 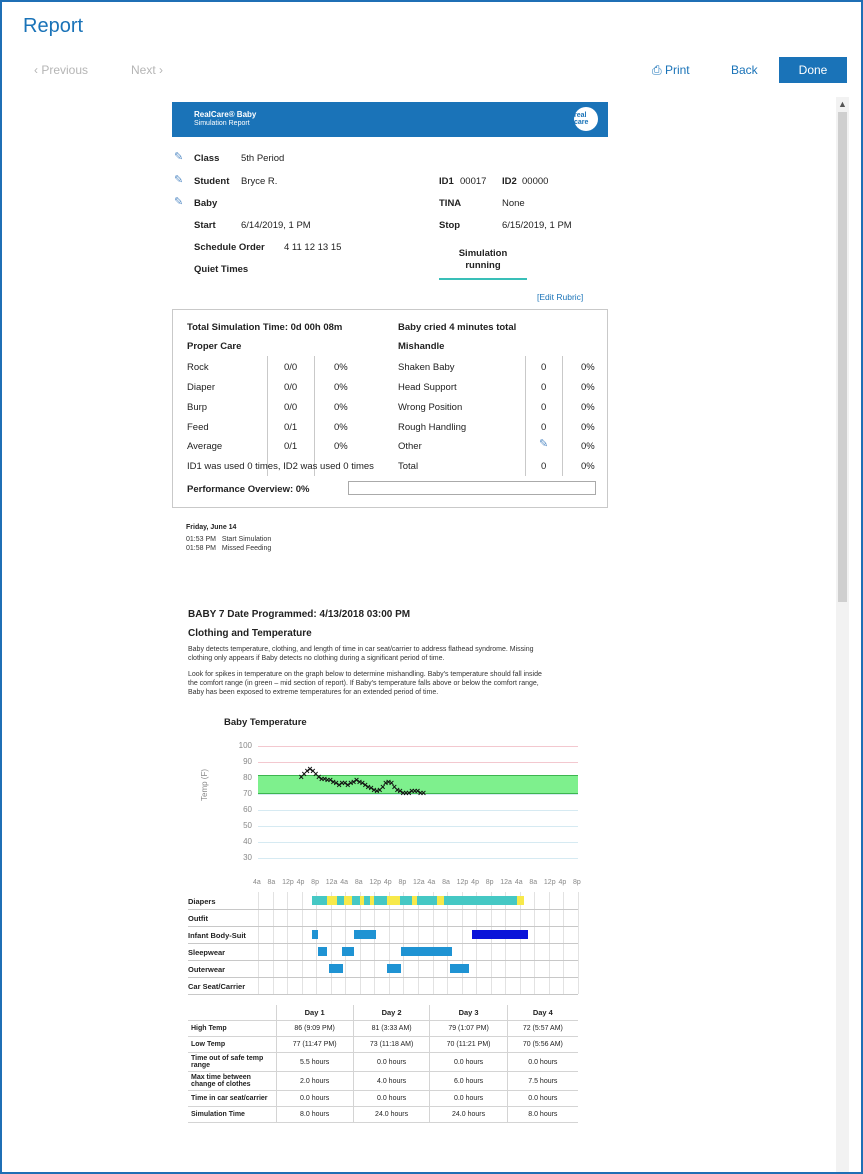 I want to click on stats-cell: 2.0 hours, so click(x=314, y=1081).